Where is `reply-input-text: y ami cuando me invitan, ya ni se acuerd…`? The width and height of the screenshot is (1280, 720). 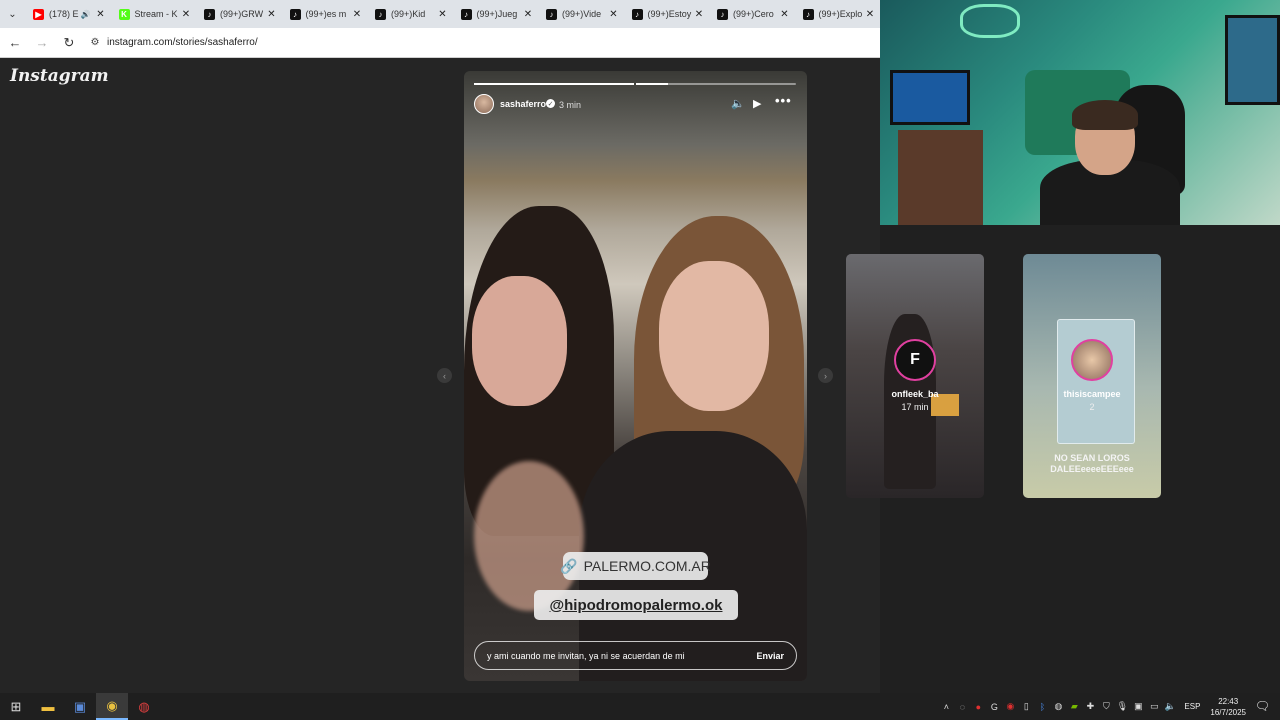
reply-input-text: y ami cuando me invitan, ya ni se acuerd… is located at coordinates (621, 656).